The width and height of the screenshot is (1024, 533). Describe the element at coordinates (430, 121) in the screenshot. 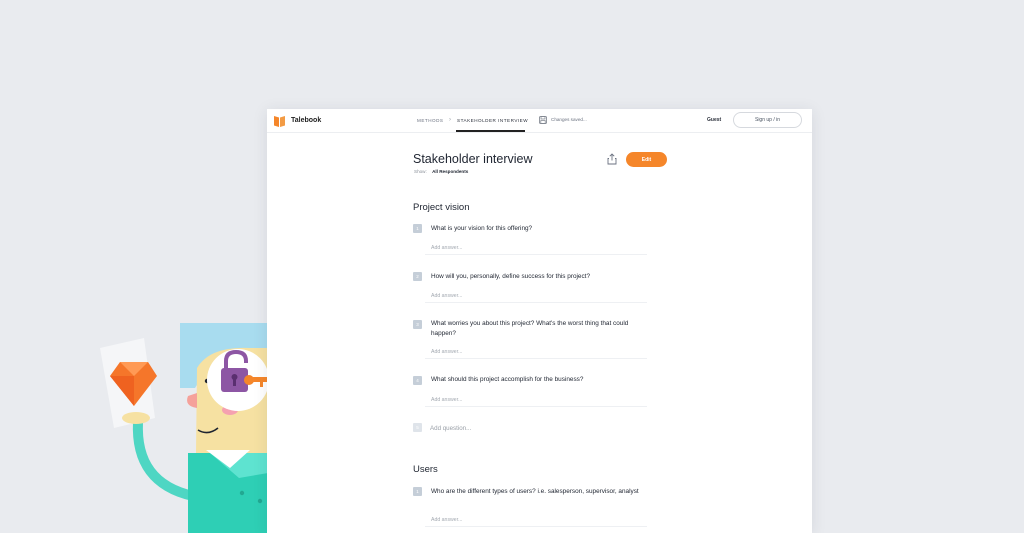

I see `nav-methods: METHODS` at that location.